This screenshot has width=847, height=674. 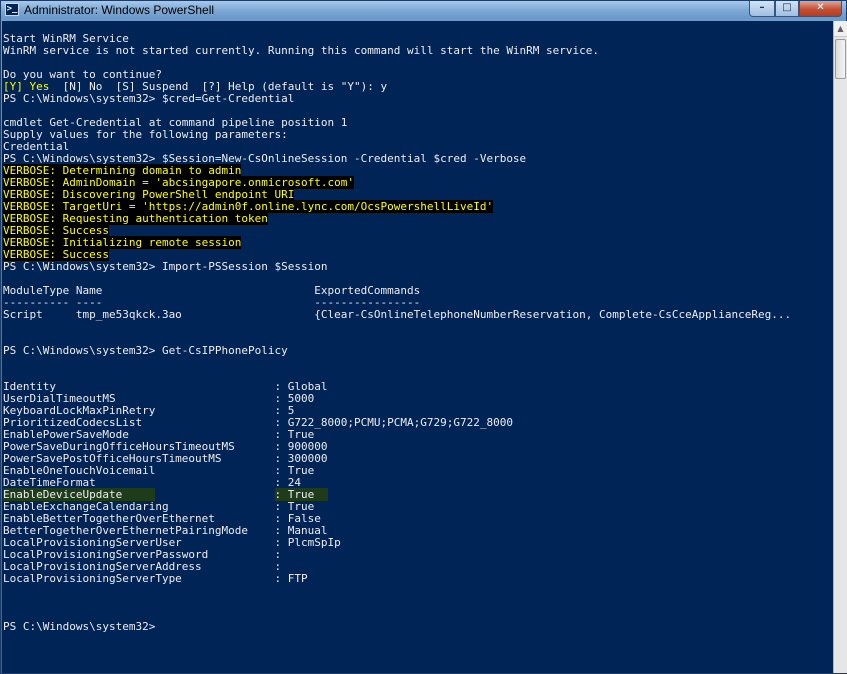 I want to click on minimize-button: –, so click(x=762, y=9).